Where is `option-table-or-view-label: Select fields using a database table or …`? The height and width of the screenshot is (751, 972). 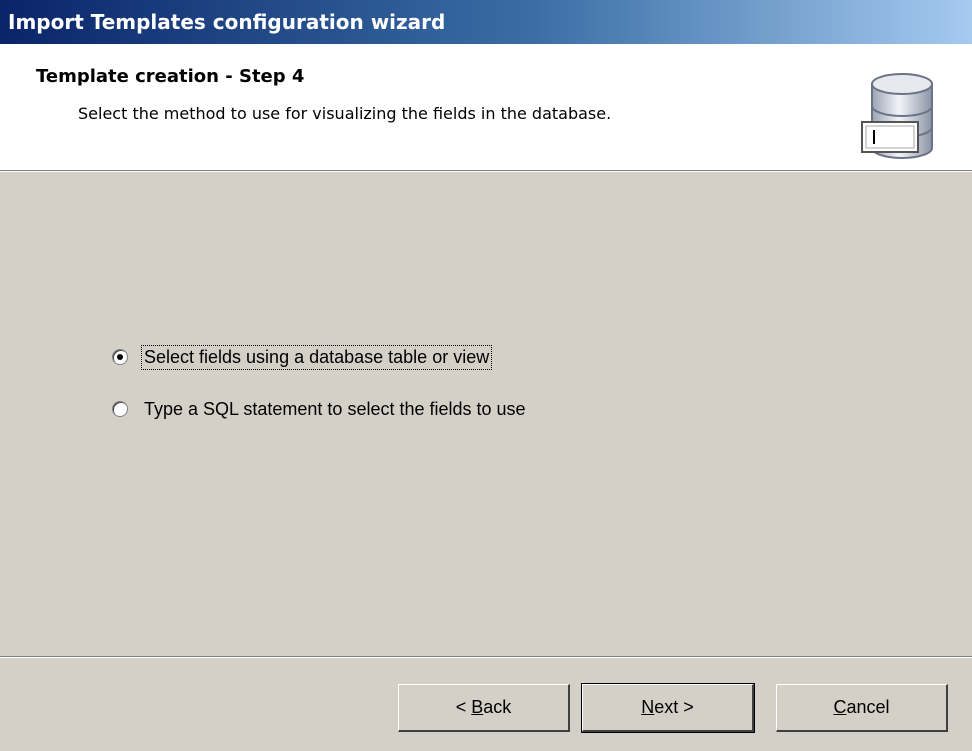
option-table-or-view-label: Select fields using a database table or … is located at coordinates (316, 357).